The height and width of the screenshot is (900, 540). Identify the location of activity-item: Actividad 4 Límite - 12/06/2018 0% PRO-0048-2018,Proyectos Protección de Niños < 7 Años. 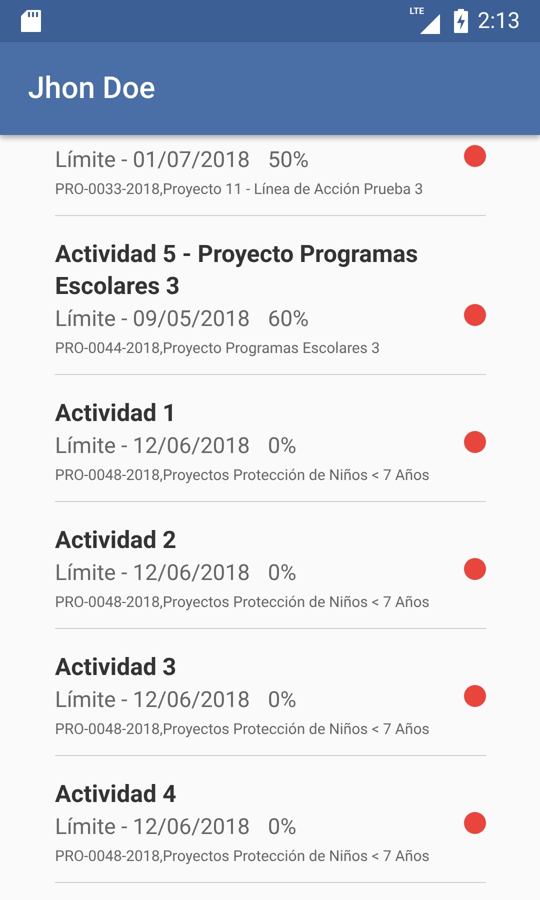
(270, 819).